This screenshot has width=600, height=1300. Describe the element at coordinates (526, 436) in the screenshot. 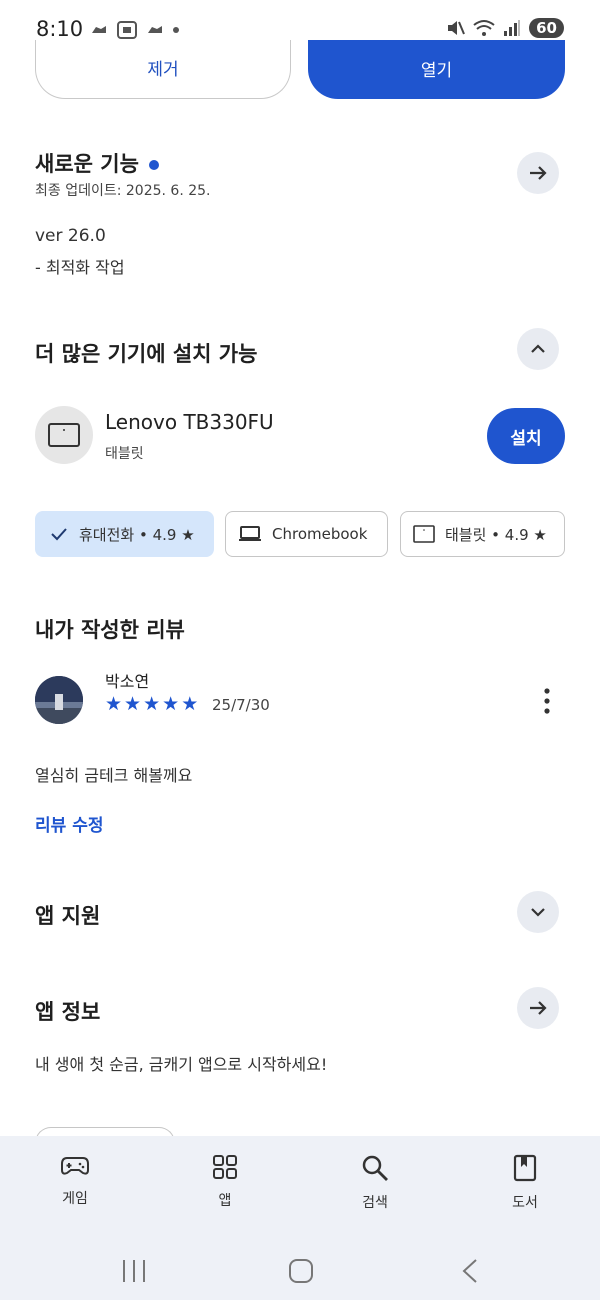

I see `install-button: 설치` at that location.